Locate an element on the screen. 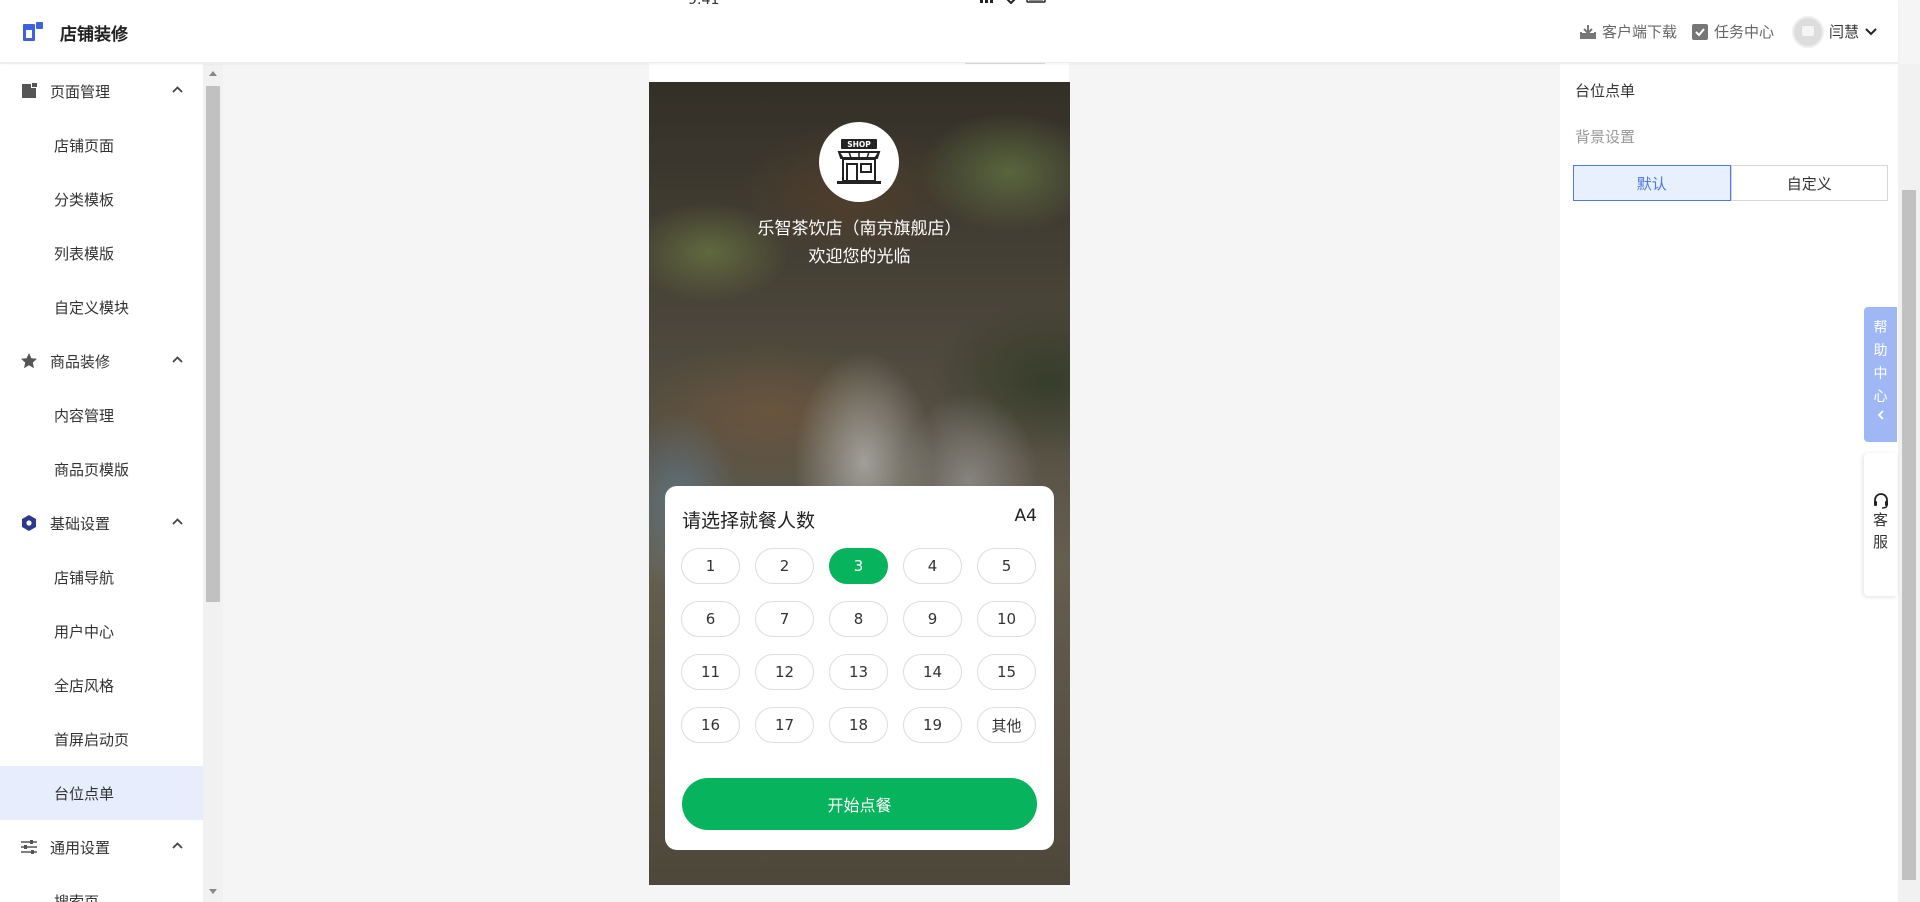 Image resolution: width=1920 pixels, height=902 pixels. sidebar-group-basic-settings: 基础设置 is located at coordinates (101, 523).